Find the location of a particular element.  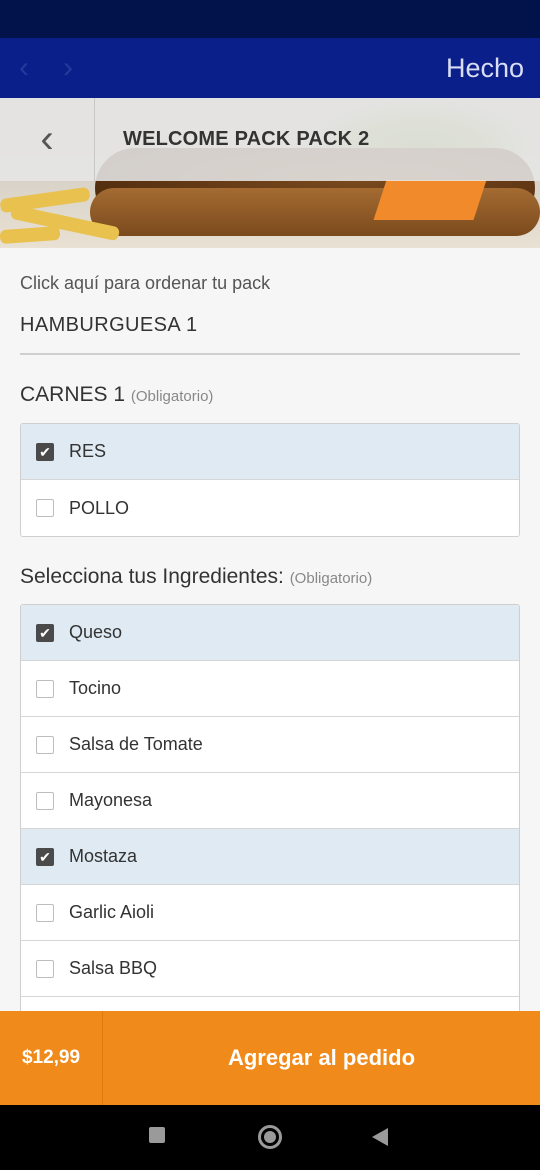

chevron-left-icon: ‹ is located at coordinates (47, 139).